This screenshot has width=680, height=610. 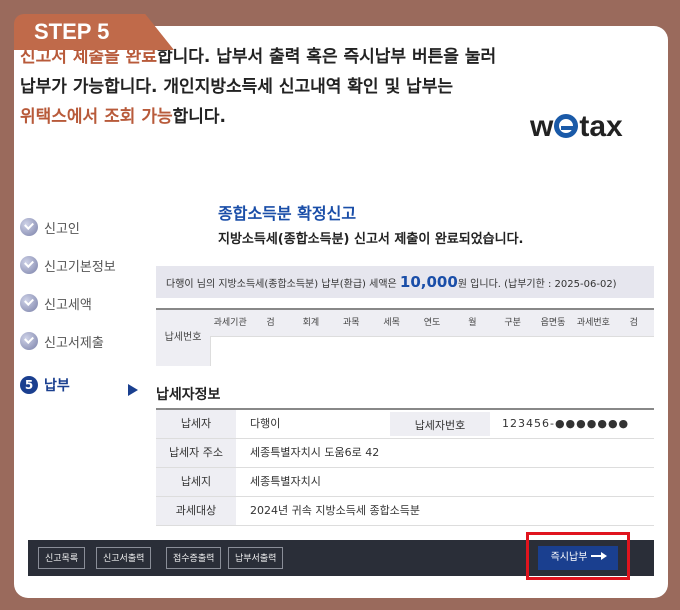 I want to click on step-label: 납부, so click(x=57, y=386).